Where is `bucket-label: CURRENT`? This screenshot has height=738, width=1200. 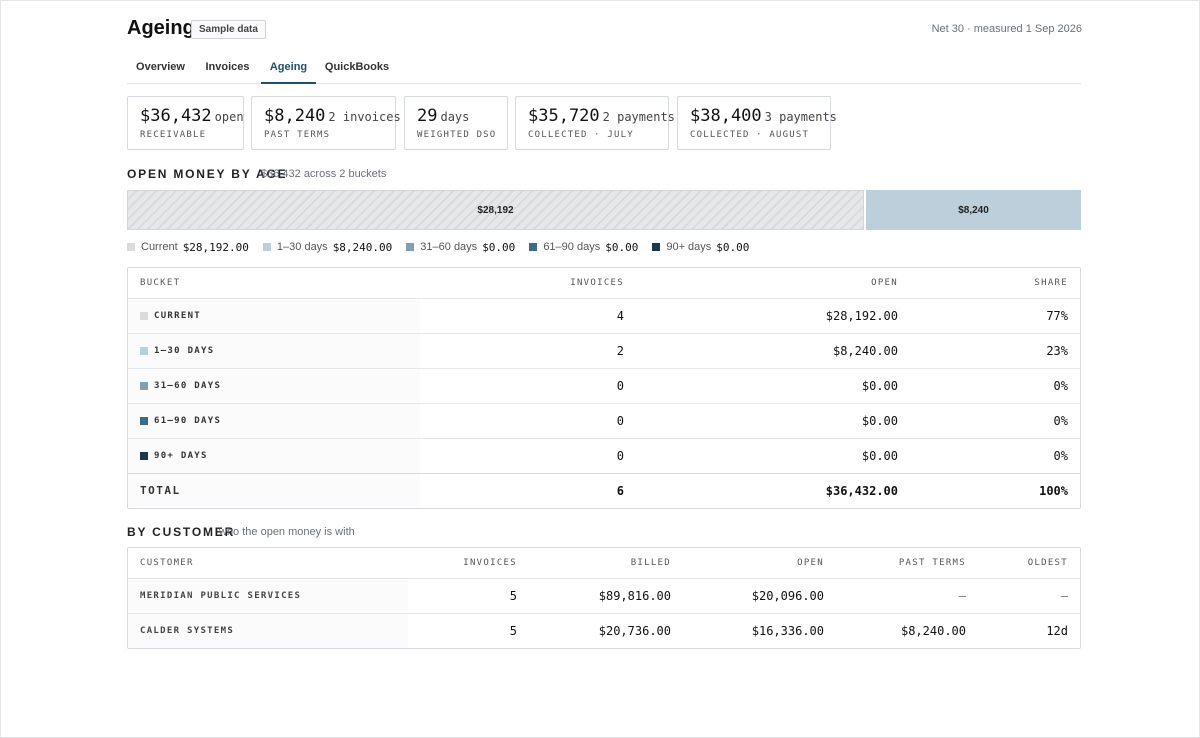 bucket-label: CURRENT is located at coordinates (178, 316).